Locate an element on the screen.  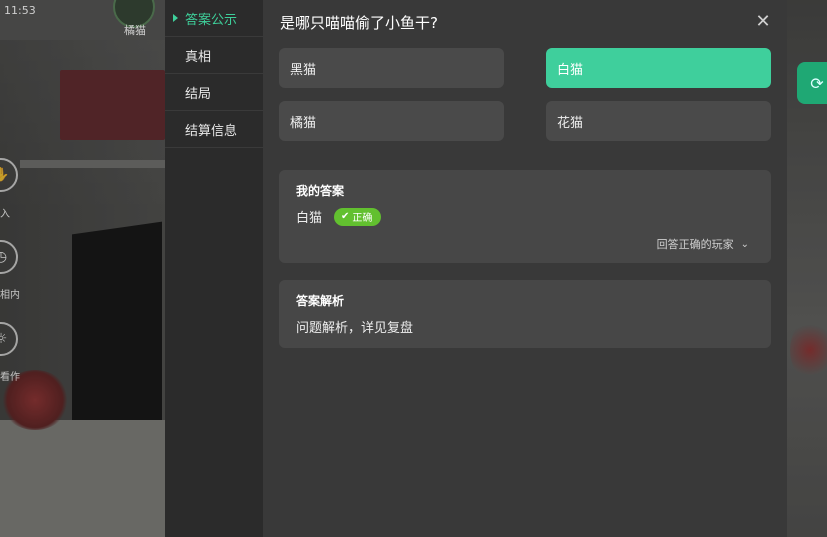
option-white-cat: 白猫 is located at coordinates (658, 68).